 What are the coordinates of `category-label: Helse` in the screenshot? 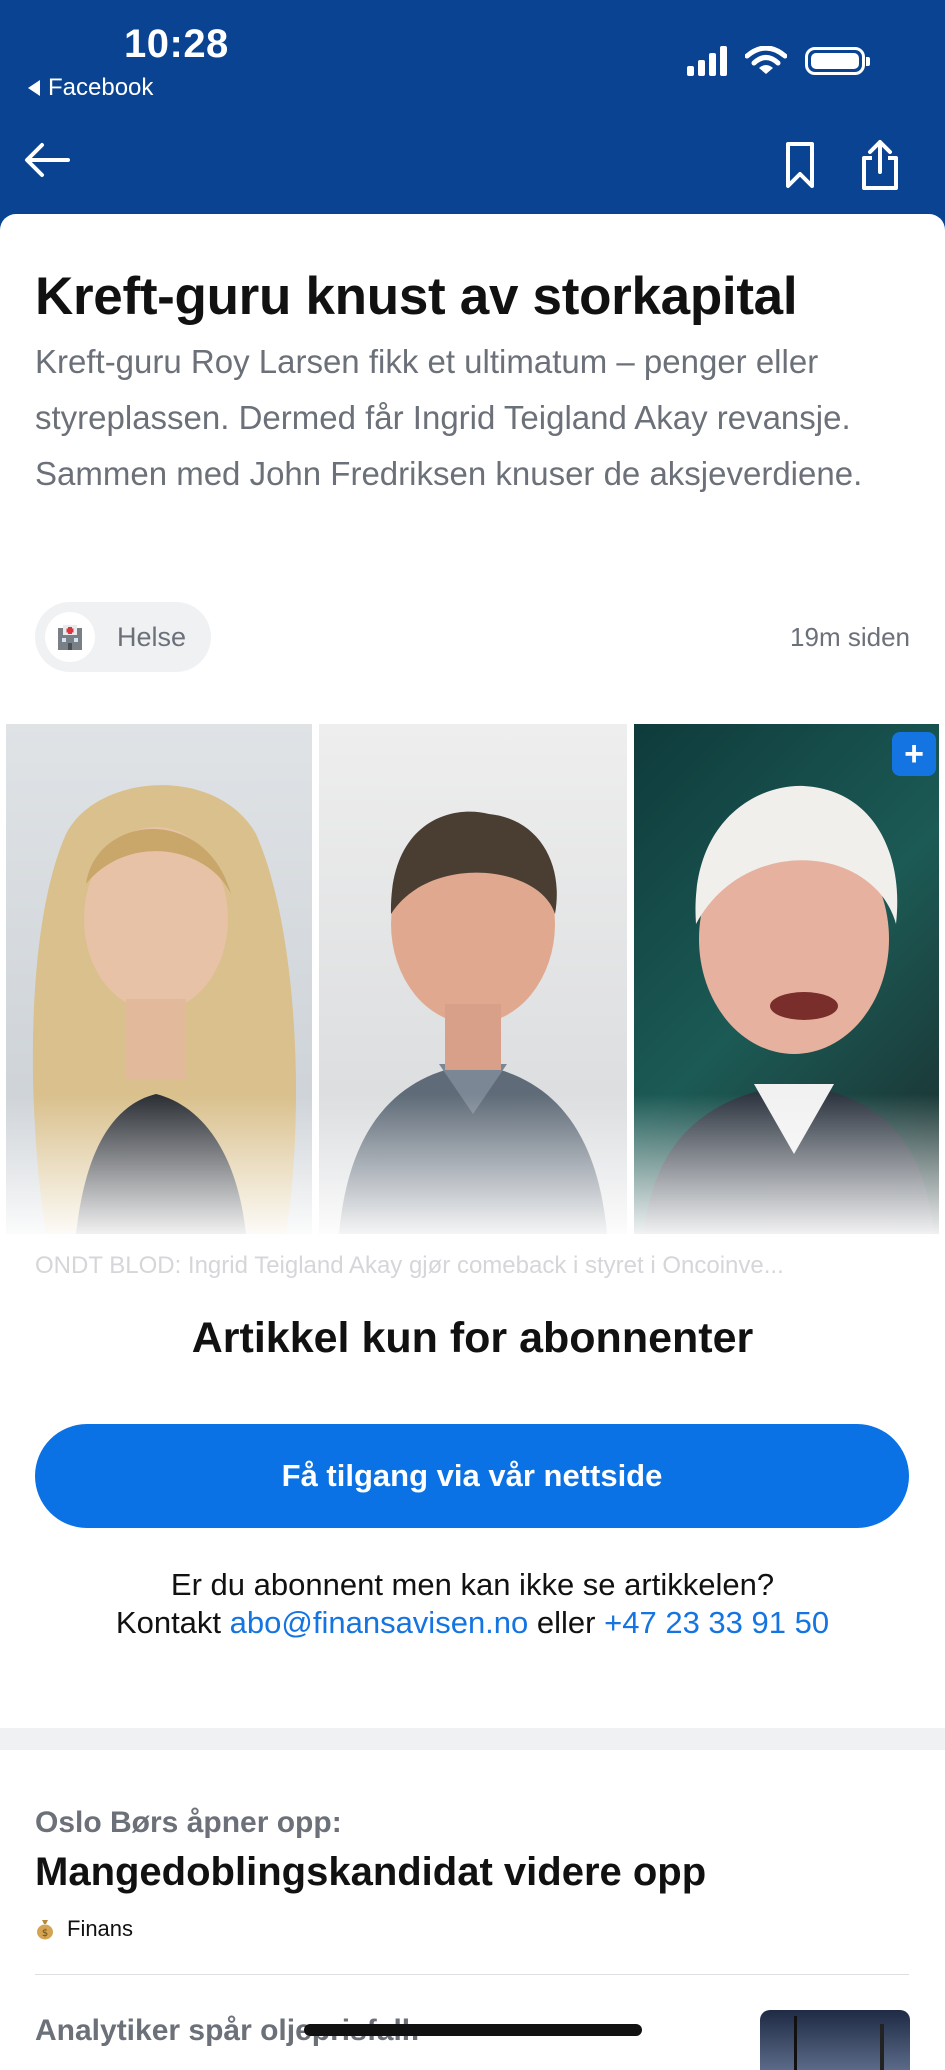 It's located at (152, 636).